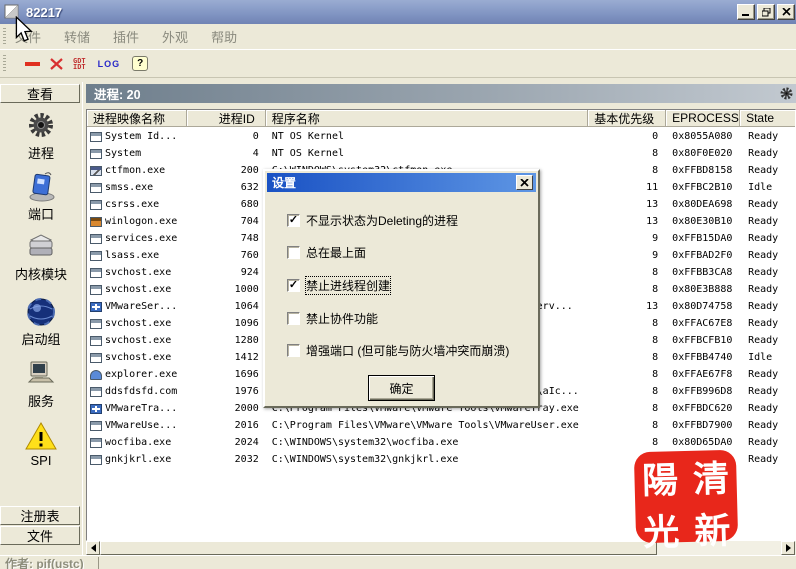 The height and width of the screenshot is (569, 796). I want to click on eprocess-cell: 0xFFBB4740, so click(702, 357).